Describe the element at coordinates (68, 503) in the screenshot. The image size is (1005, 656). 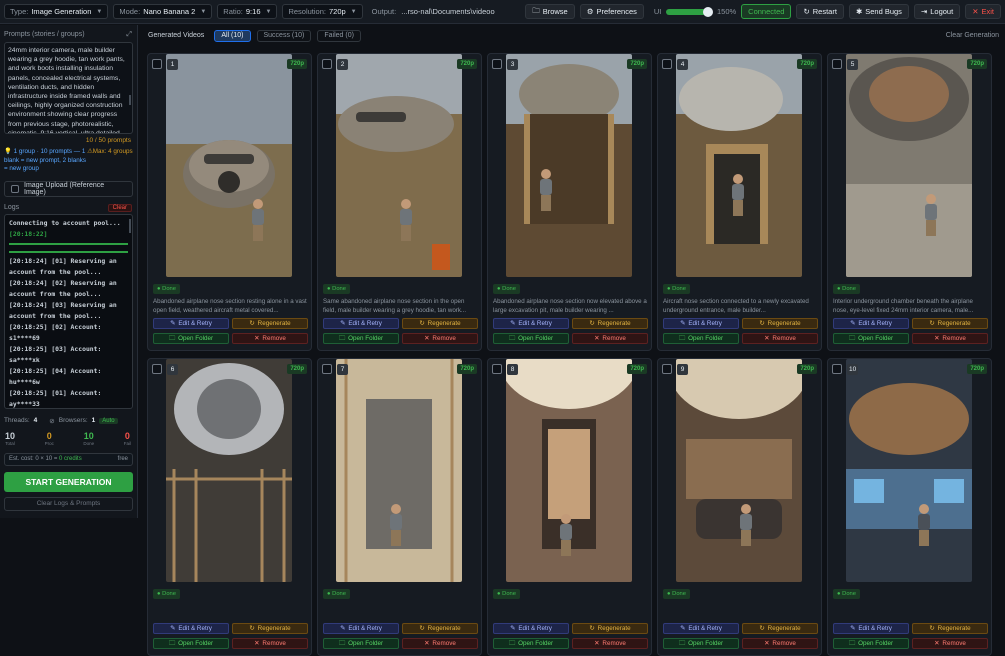
I see `clear-logs-prompts-button: Clear Logs & Prompts` at that location.